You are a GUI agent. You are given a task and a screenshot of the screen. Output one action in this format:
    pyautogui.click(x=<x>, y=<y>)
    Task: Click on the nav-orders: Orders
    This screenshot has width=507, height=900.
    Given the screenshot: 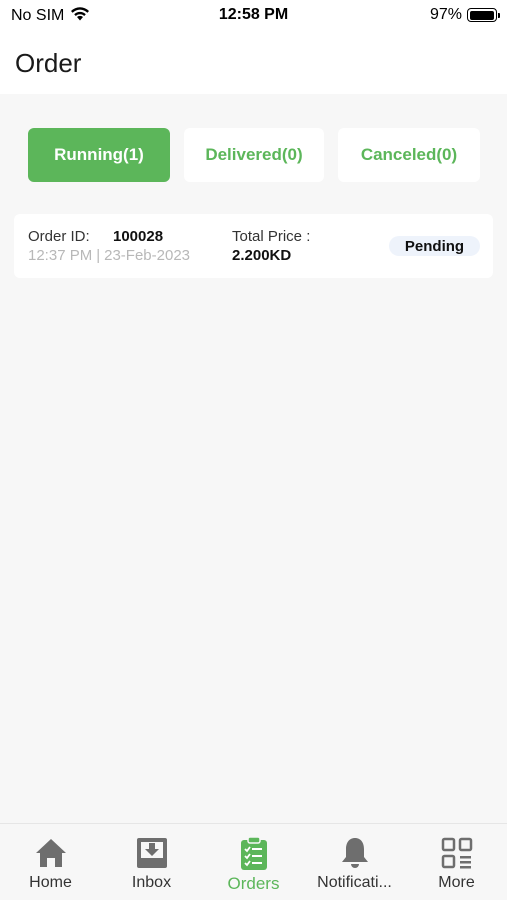 What is the action you would take?
    pyautogui.click(x=253, y=862)
    